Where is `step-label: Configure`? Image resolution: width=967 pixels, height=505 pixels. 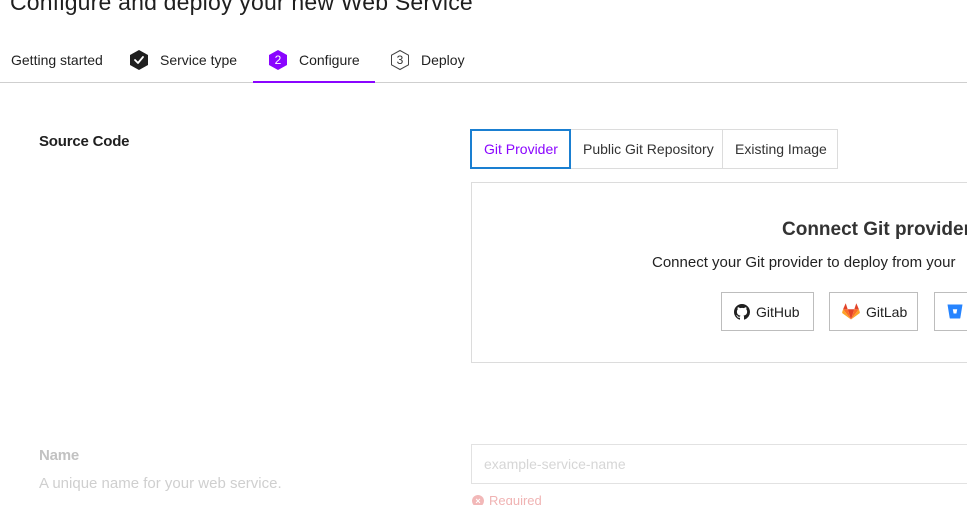
step-label: Configure is located at coordinates (329, 60).